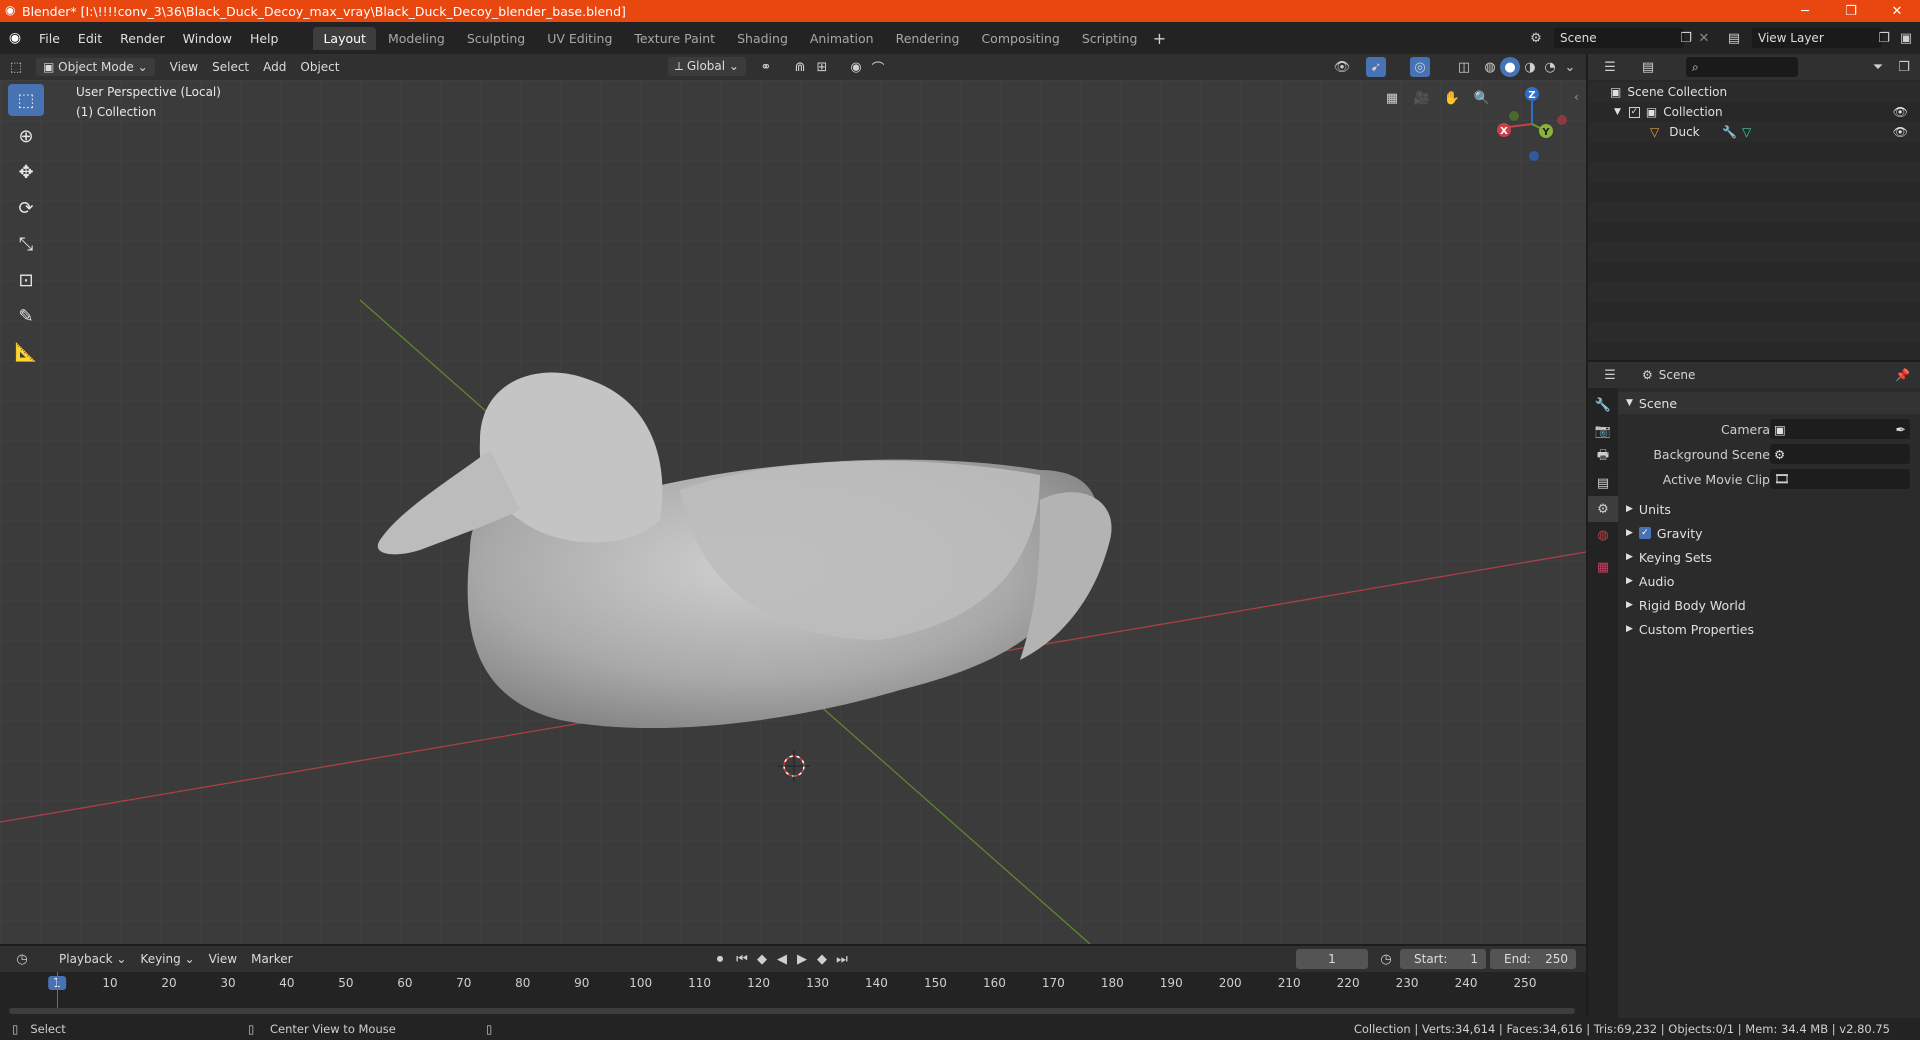 This screenshot has height=1040, width=1920. I want to click on remove-view-layer-icon: ▣, so click(1906, 38).